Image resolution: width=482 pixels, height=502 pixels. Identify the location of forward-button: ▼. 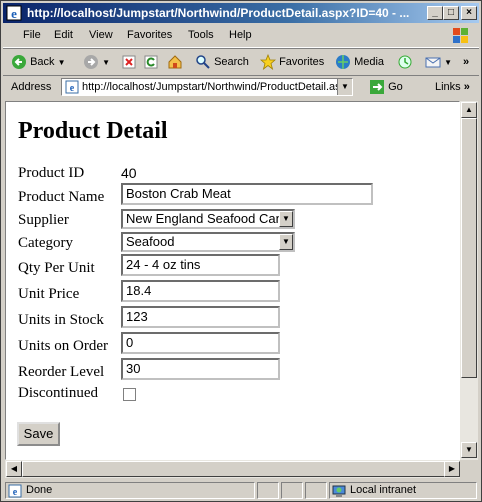
(96, 62).